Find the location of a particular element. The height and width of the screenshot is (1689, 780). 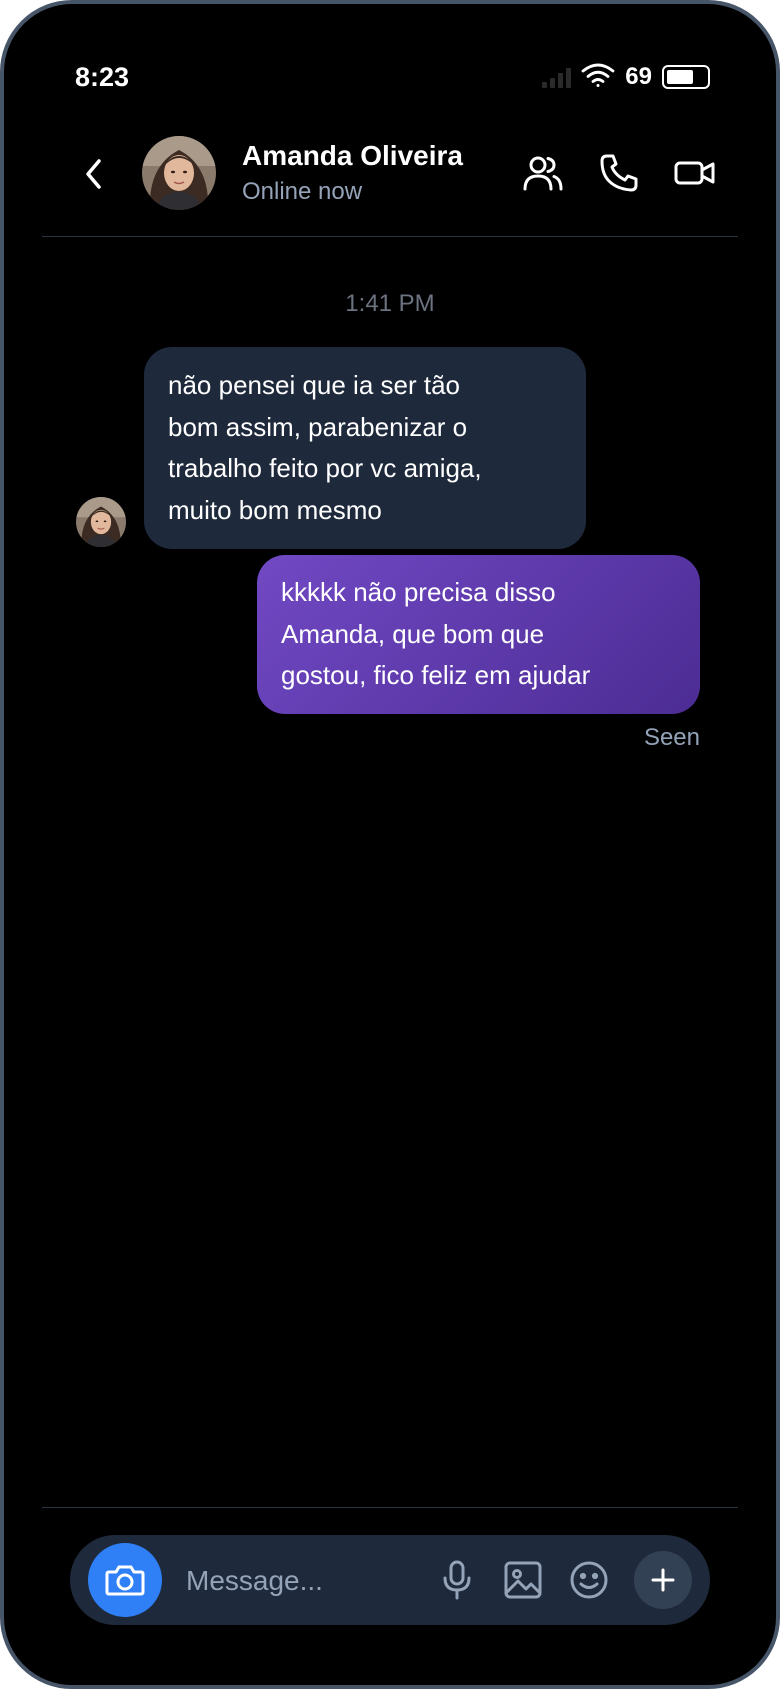

call-button is located at coordinates (619, 173).